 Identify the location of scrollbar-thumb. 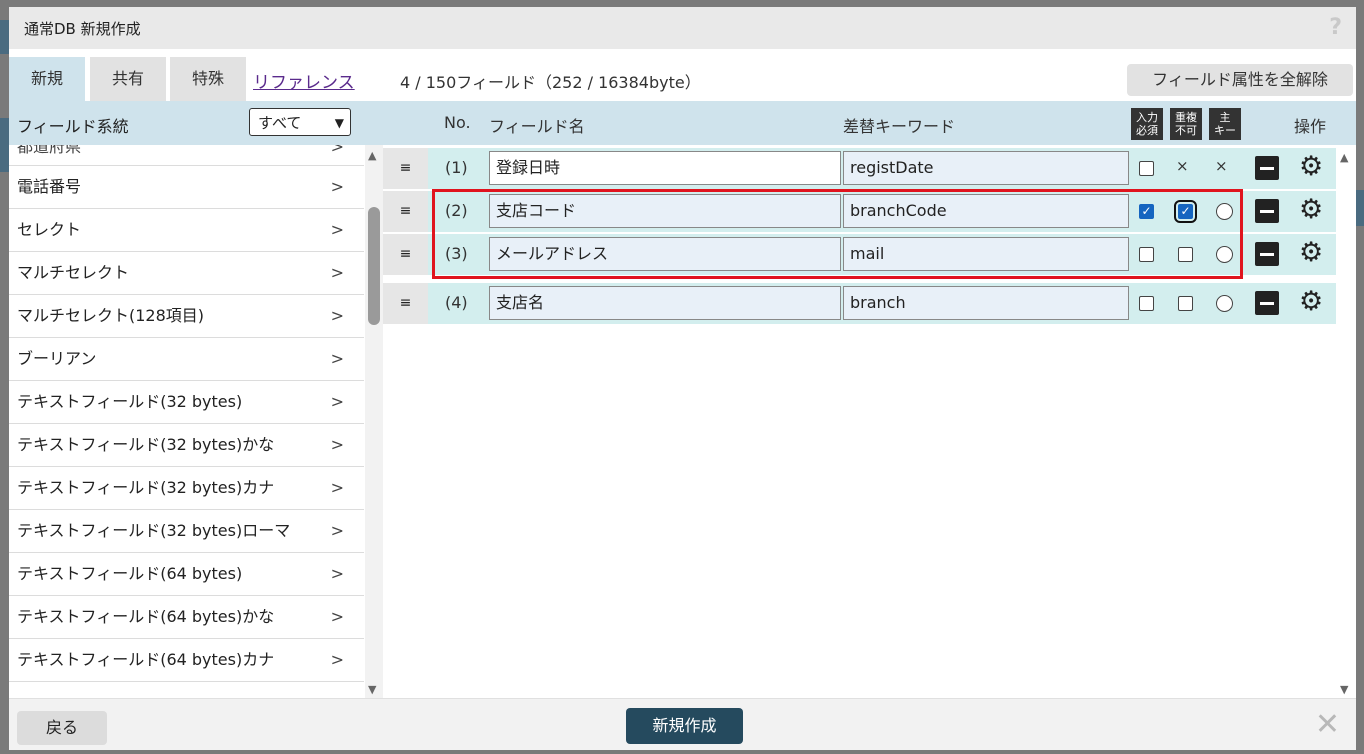
(374, 266).